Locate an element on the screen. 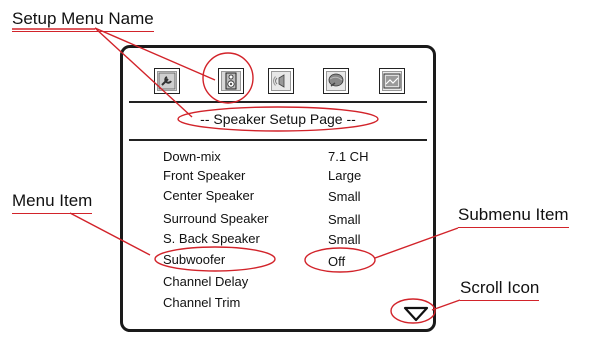  title-divider is located at coordinates (278, 140).